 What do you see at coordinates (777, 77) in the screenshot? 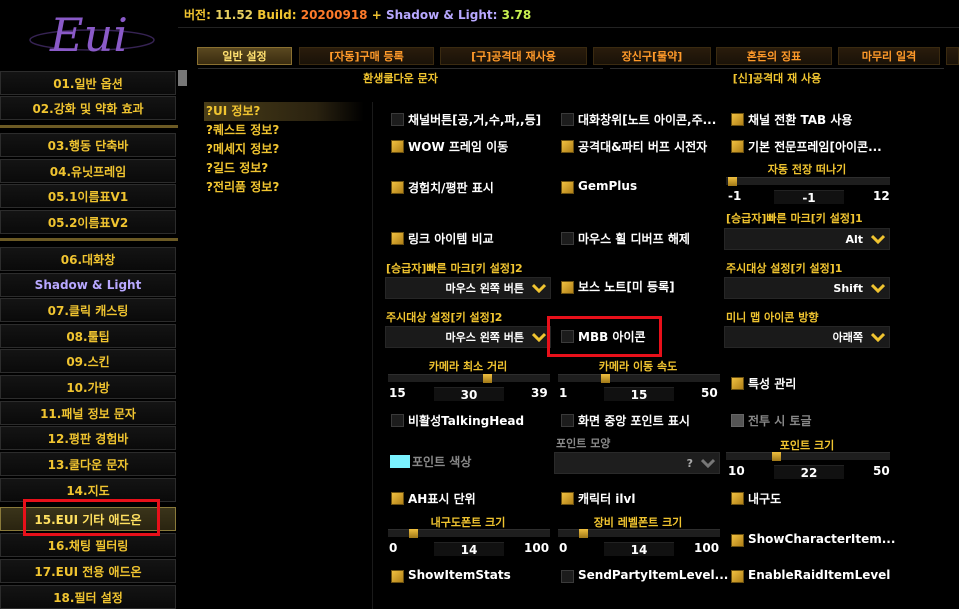
I see `tab-new-raid-cd: [신]공격대 재 사용` at bounding box center [777, 77].